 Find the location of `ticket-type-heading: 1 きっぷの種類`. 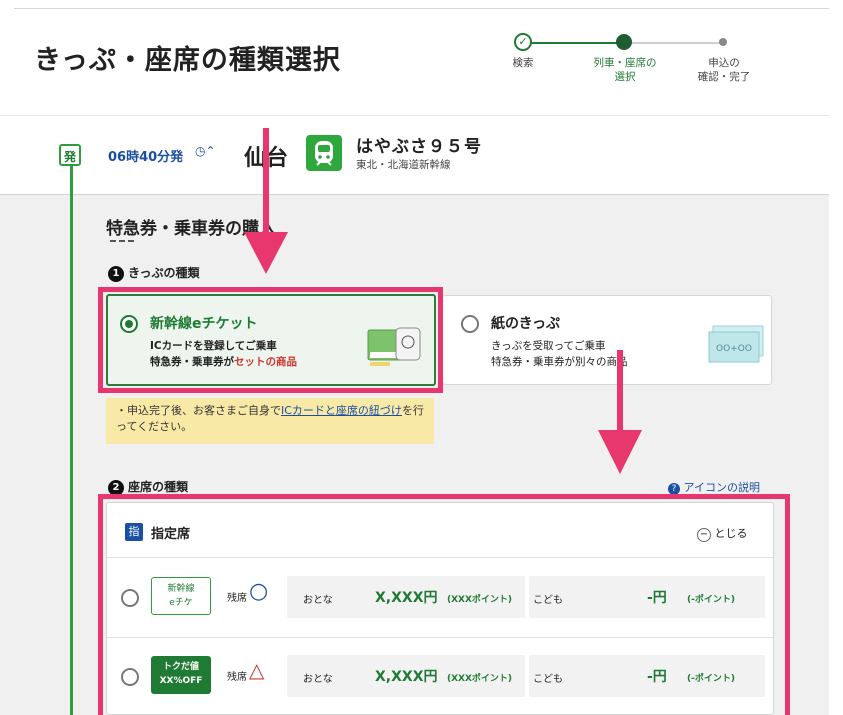

ticket-type-heading: 1 きっぷの種類 is located at coordinates (154, 273).